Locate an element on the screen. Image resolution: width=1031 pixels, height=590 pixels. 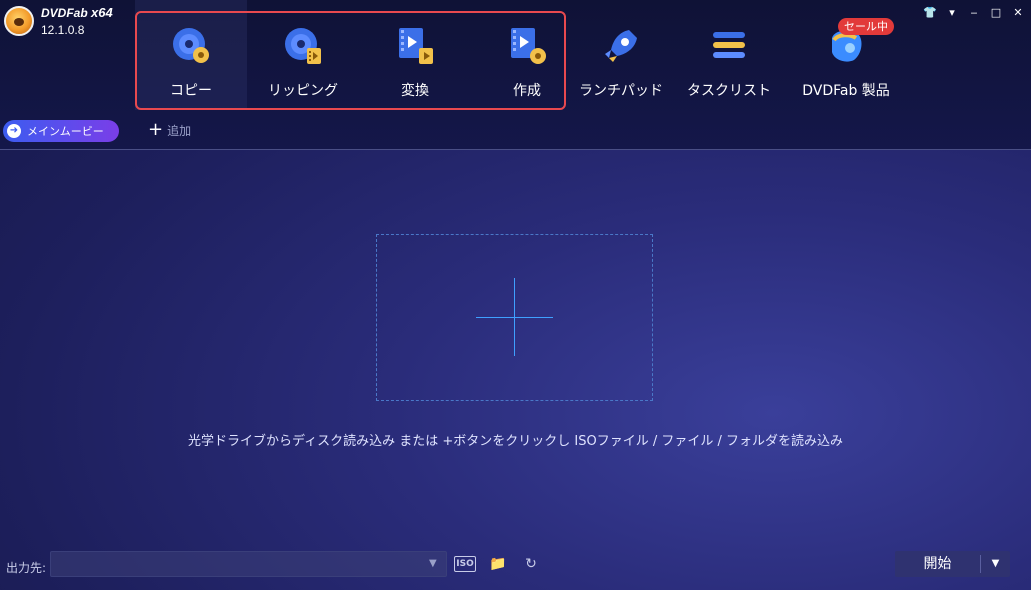
rocket-icon is located at coordinates (621, 46).